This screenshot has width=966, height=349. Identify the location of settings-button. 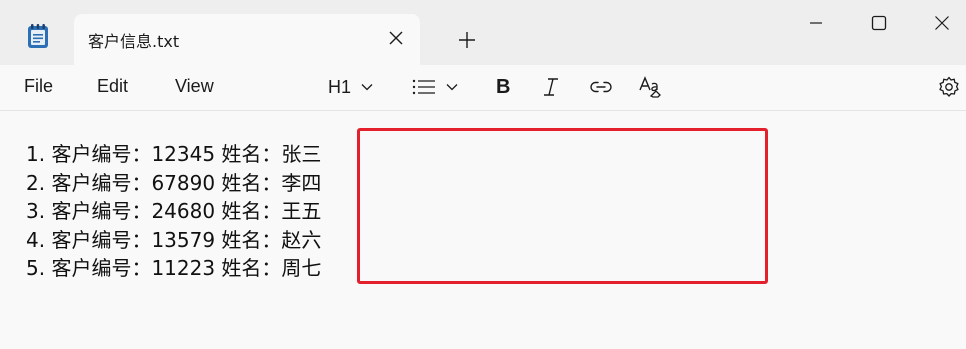
(949, 87).